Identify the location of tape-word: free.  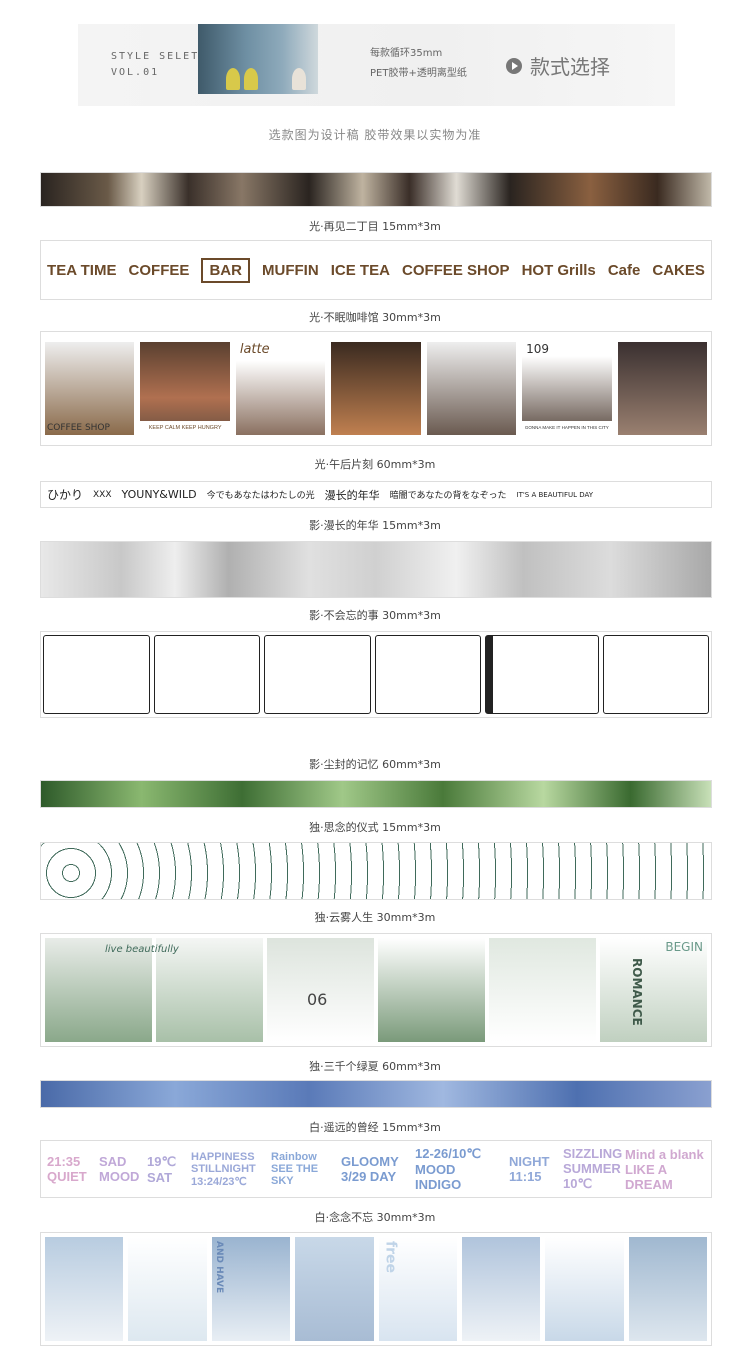
(390, 1257).